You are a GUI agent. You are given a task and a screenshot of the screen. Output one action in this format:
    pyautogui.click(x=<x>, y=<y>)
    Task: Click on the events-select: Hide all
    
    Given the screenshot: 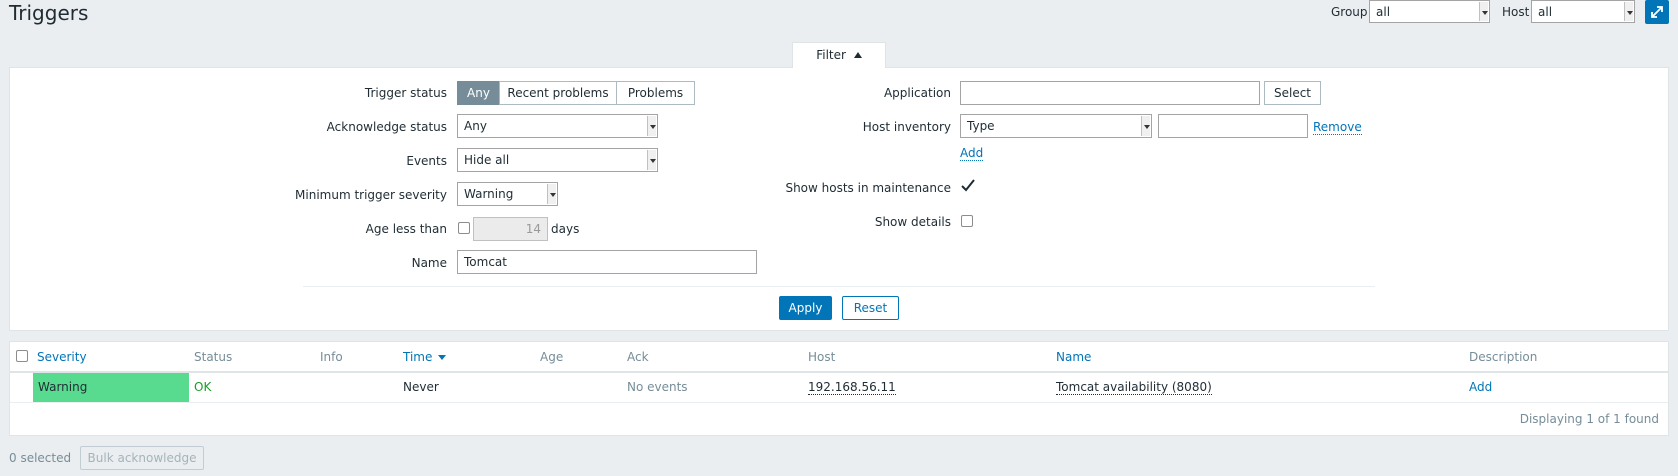 What is the action you would take?
    pyautogui.click(x=557, y=160)
    